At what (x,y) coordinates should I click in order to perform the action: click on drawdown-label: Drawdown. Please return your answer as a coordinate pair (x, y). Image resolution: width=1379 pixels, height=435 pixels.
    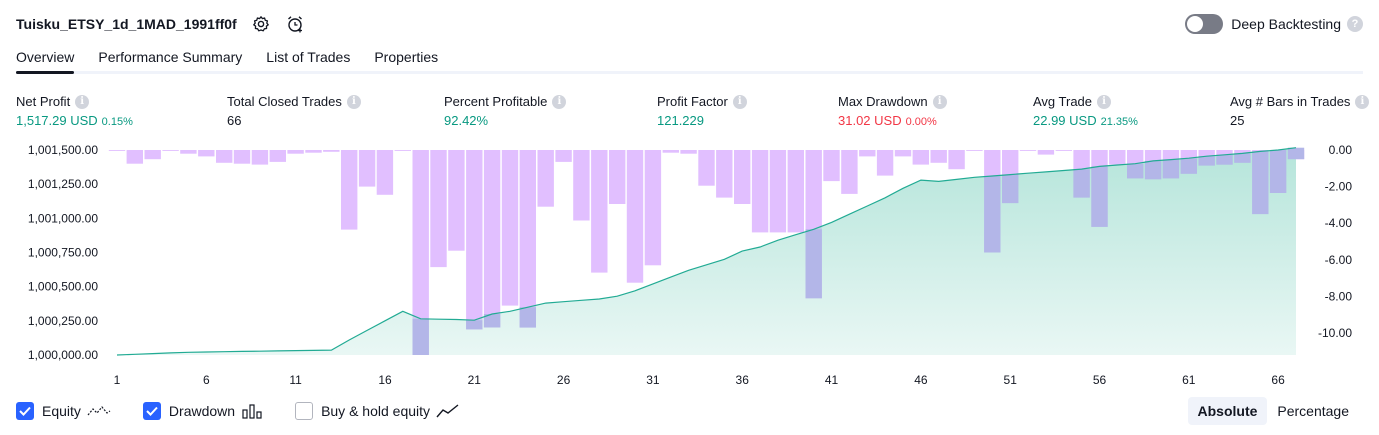
    Looking at the image, I should click on (202, 411).